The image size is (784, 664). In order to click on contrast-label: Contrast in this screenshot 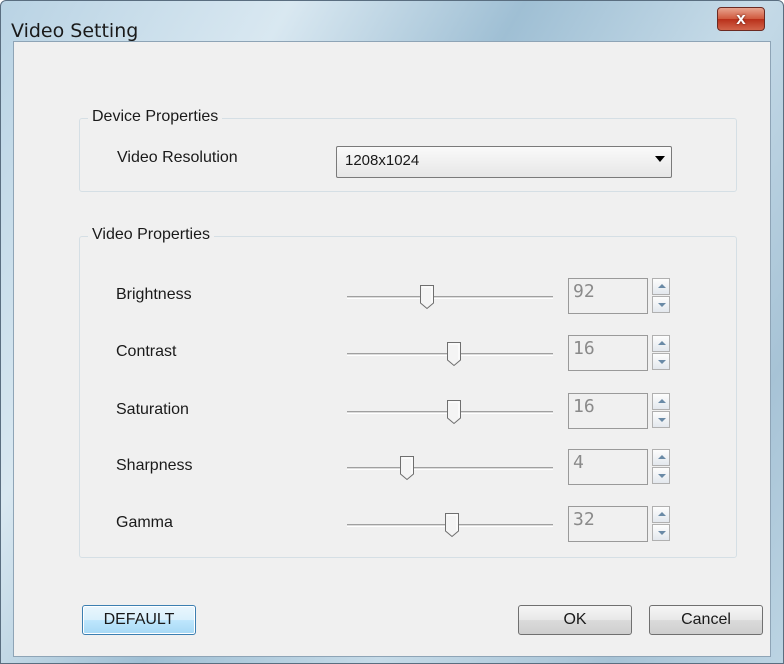, I will do `click(146, 351)`.